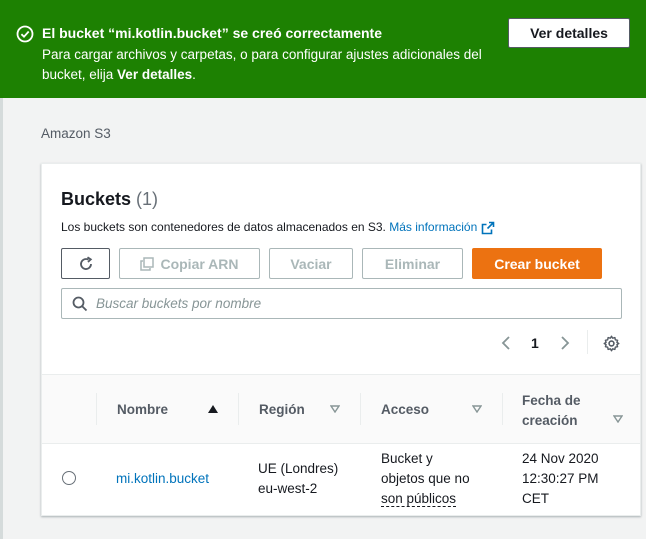  I want to click on search-icon, so click(80, 304).